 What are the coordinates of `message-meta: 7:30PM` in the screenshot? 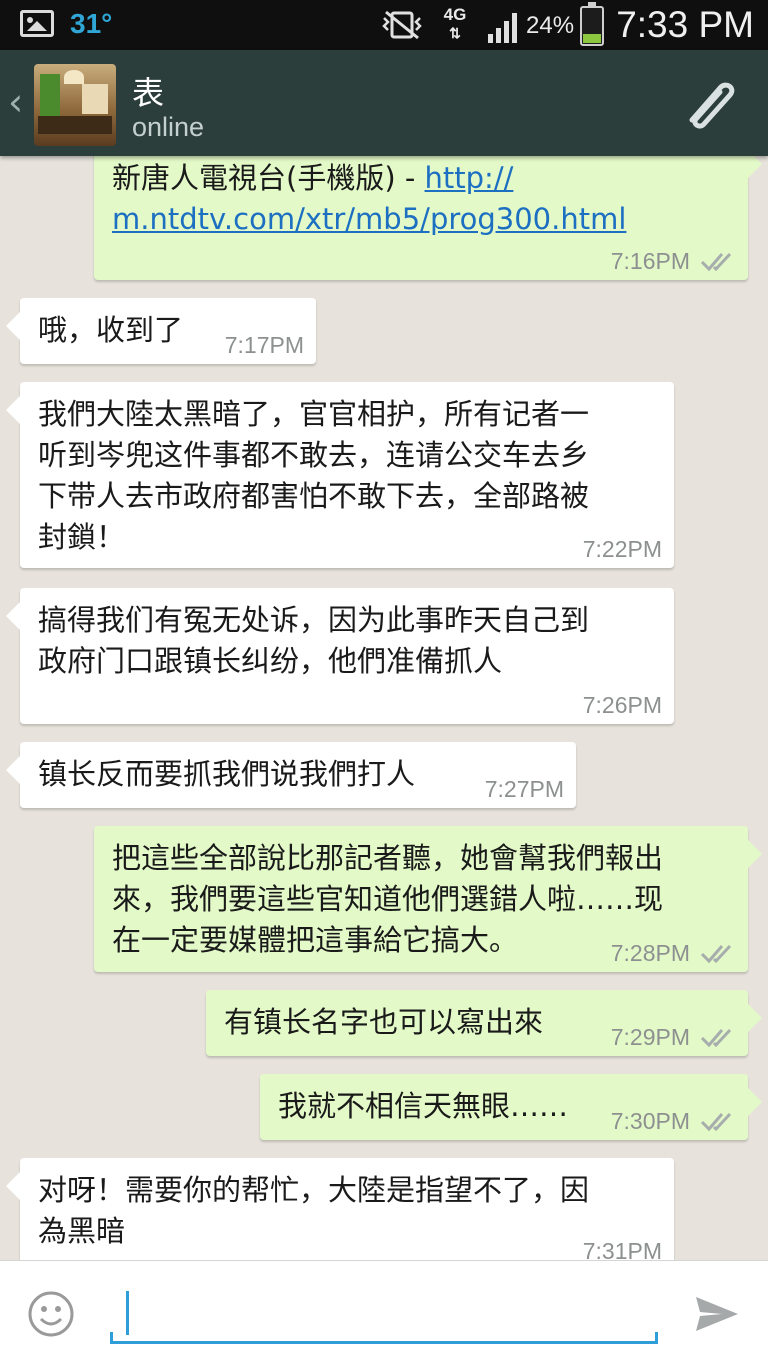 It's located at (673, 1121).